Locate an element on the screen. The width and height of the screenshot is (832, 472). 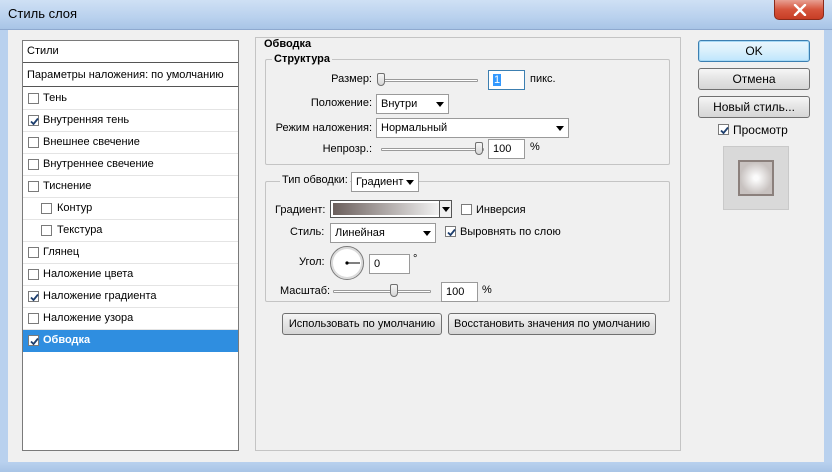
style-item-label: Глянец is located at coordinates (61, 252).